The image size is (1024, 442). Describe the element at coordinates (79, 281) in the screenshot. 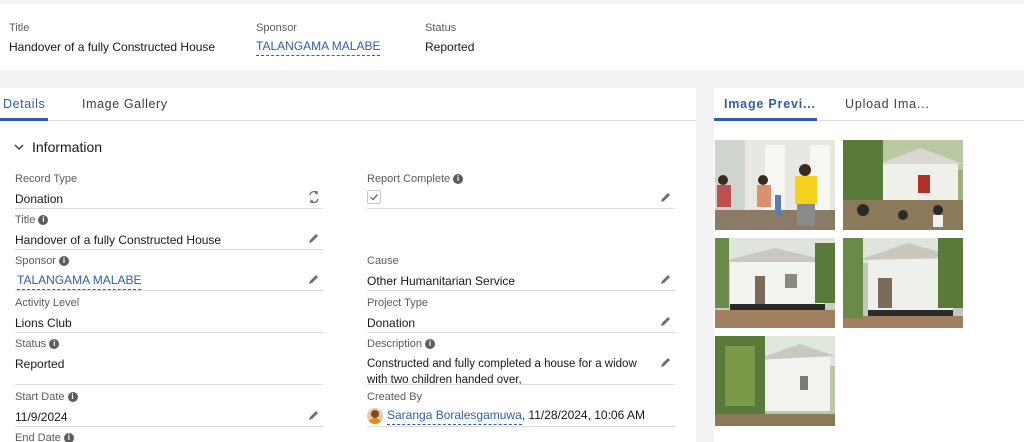

I see `sponsor-link: TALANGAMA MALABE` at that location.